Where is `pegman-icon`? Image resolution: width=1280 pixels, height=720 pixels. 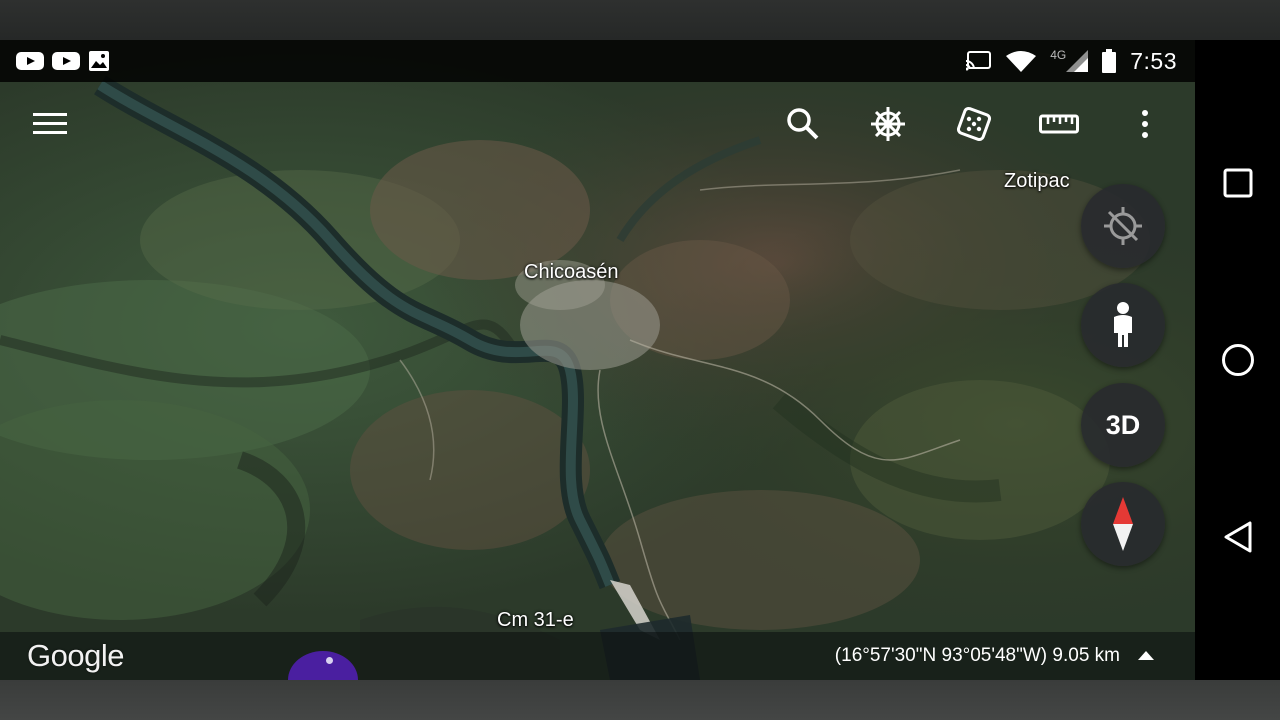
pegman-icon is located at coordinates (1123, 324).